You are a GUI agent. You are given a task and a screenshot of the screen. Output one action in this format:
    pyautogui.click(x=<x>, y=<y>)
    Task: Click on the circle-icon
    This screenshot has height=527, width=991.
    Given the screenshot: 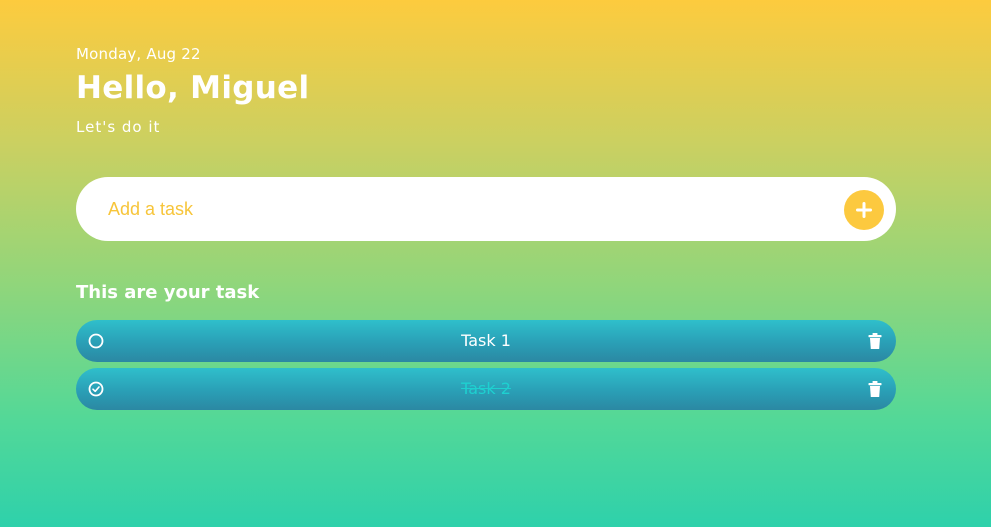 What is the action you would take?
    pyautogui.click(x=96, y=341)
    